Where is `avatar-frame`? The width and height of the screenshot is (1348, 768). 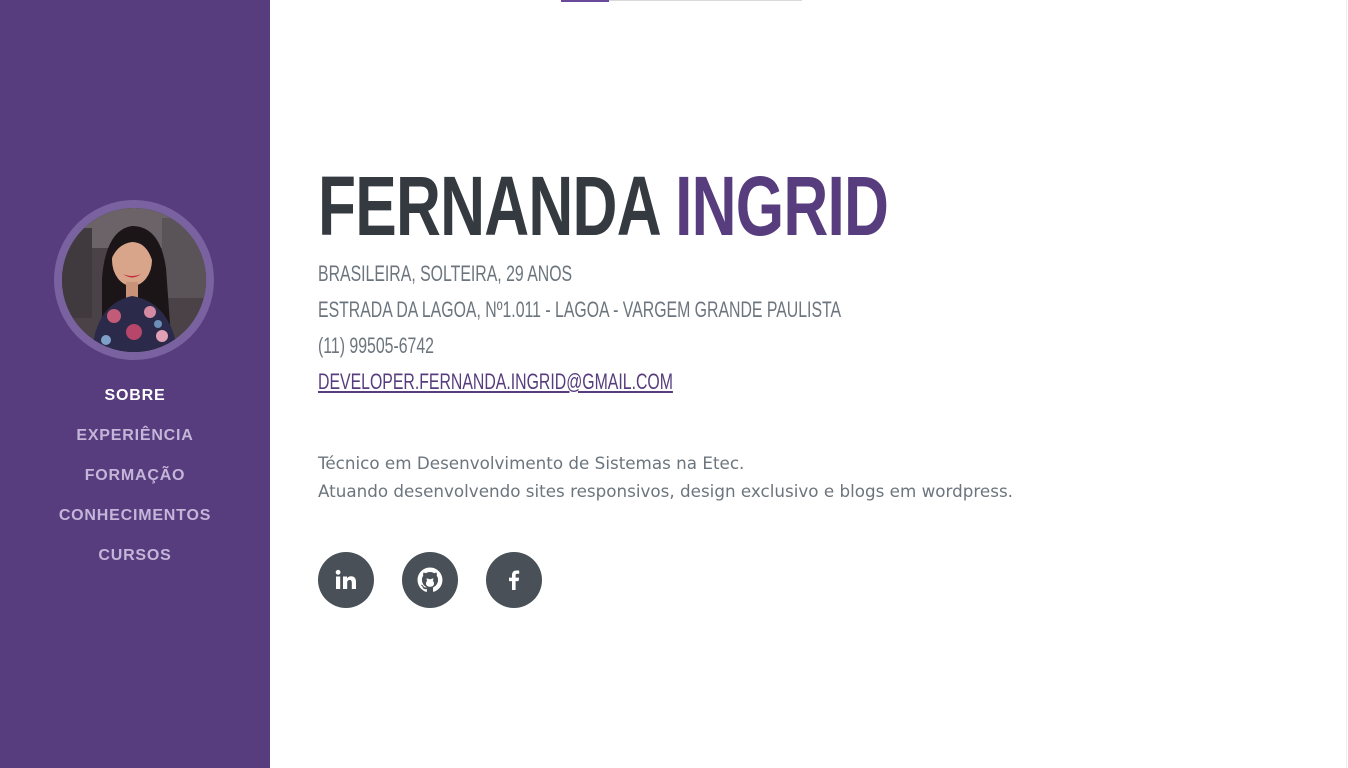
avatar-frame is located at coordinates (134, 280).